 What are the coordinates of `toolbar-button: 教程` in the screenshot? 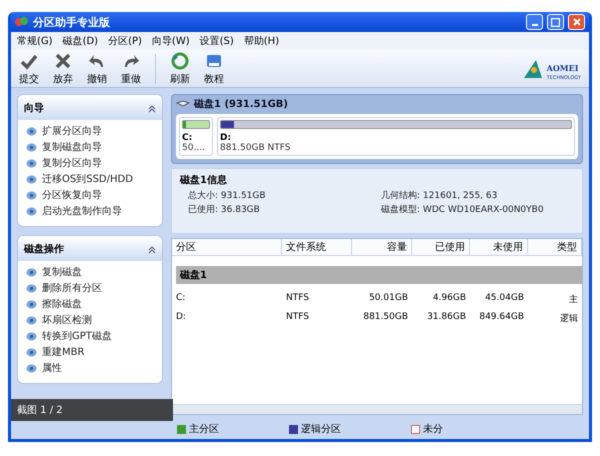 It's located at (214, 68).